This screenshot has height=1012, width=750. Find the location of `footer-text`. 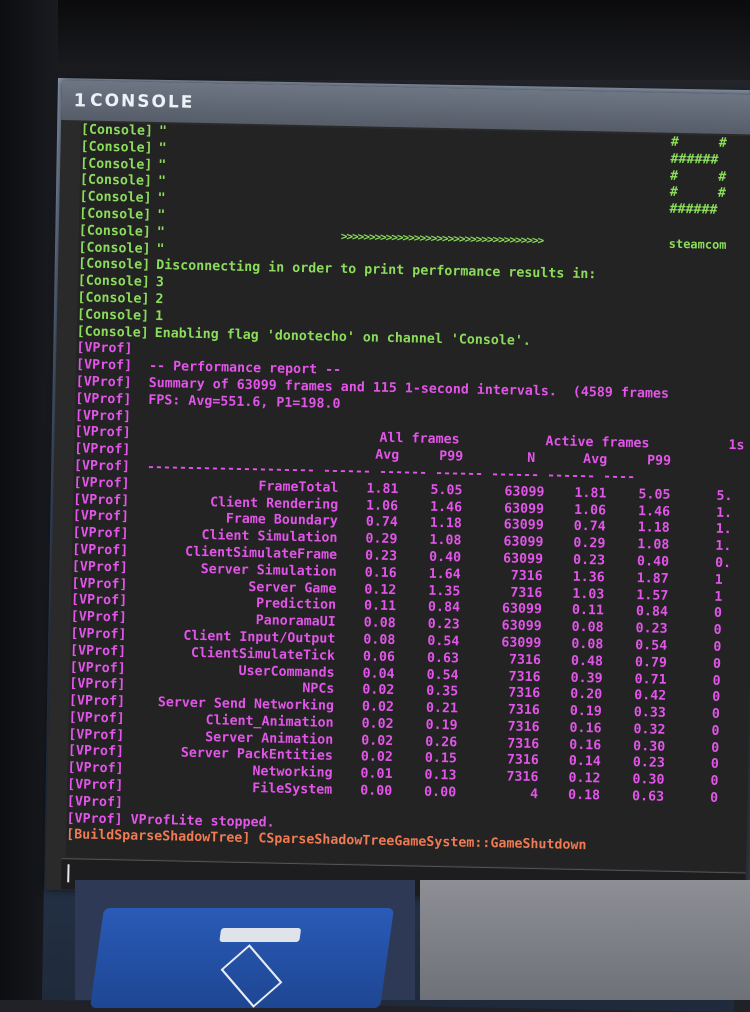

footer-text is located at coordinates (127, 802).